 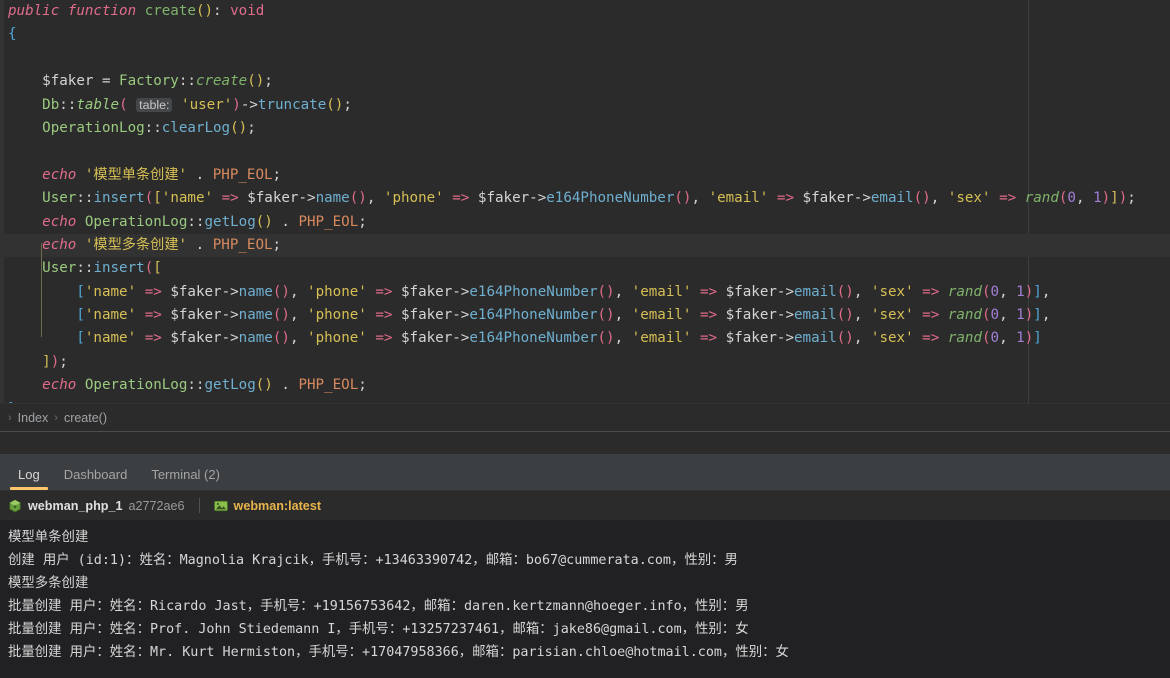 What do you see at coordinates (585, 245) in the screenshot?
I see `code-line: echo '模型多条创建' . PHP_EOL;` at bounding box center [585, 245].